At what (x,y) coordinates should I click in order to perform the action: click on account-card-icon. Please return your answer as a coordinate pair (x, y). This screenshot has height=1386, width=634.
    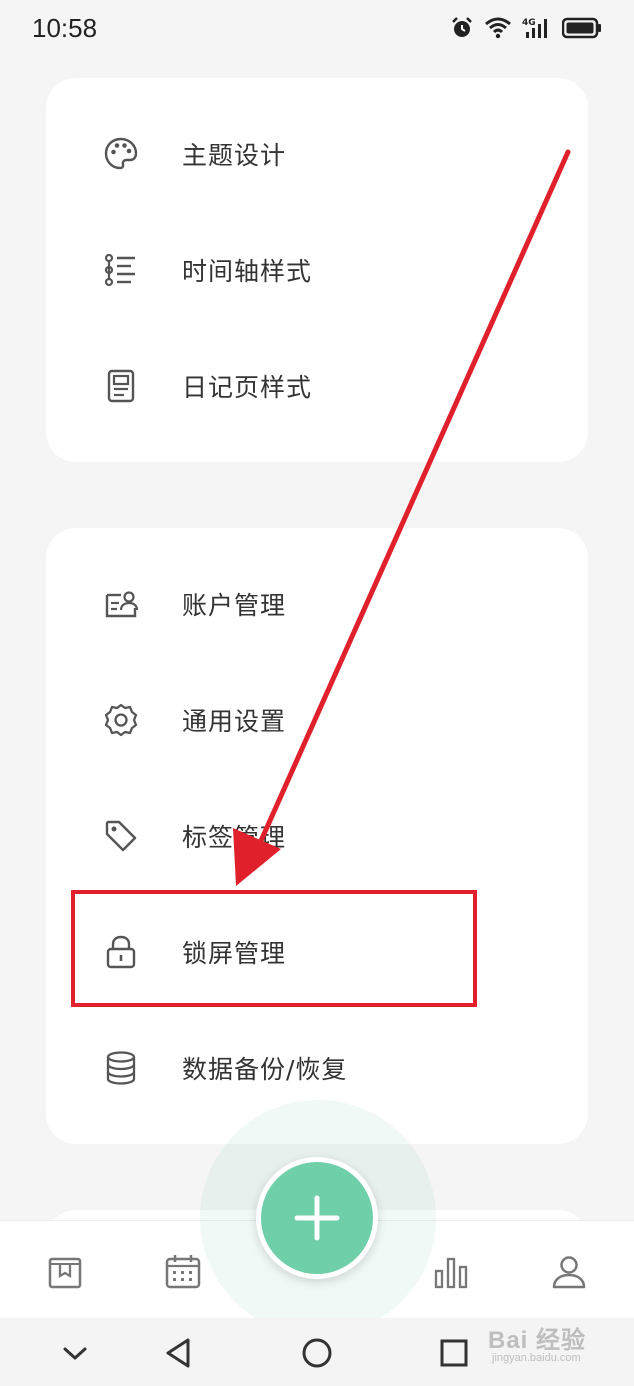
    Looking at the image, I should click on (121, 604).